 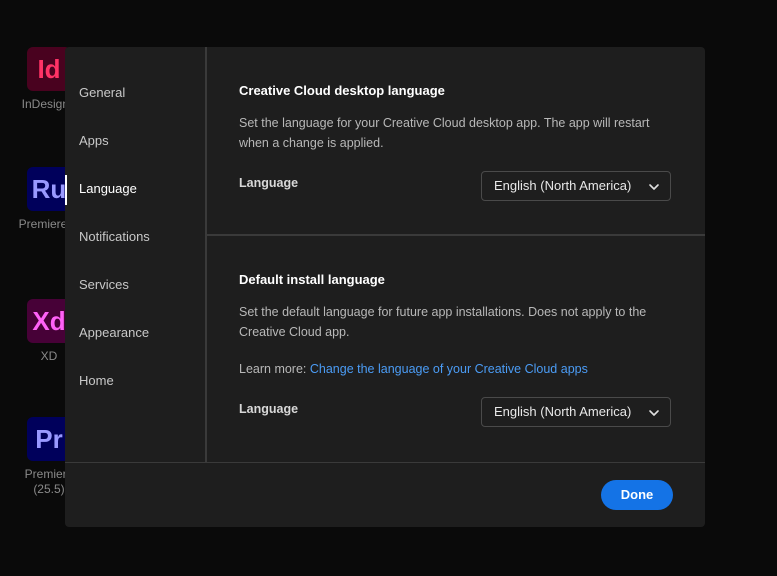 I want to click on sidebar-item-appearance: Appearance, so click(x=135, y=333).